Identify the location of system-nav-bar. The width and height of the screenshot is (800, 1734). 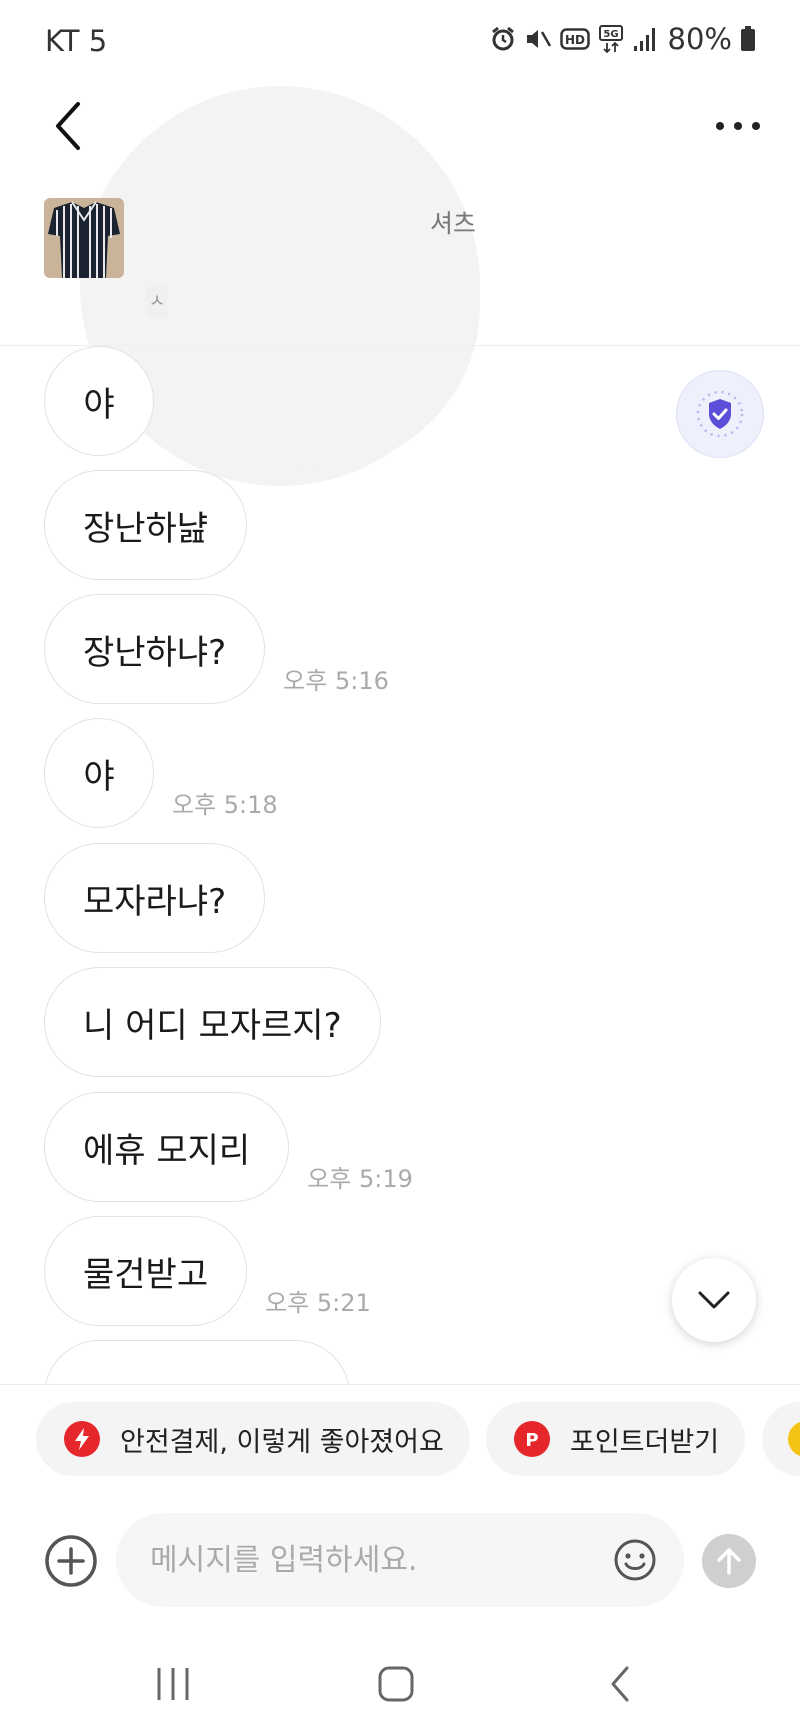
(400, 1687).